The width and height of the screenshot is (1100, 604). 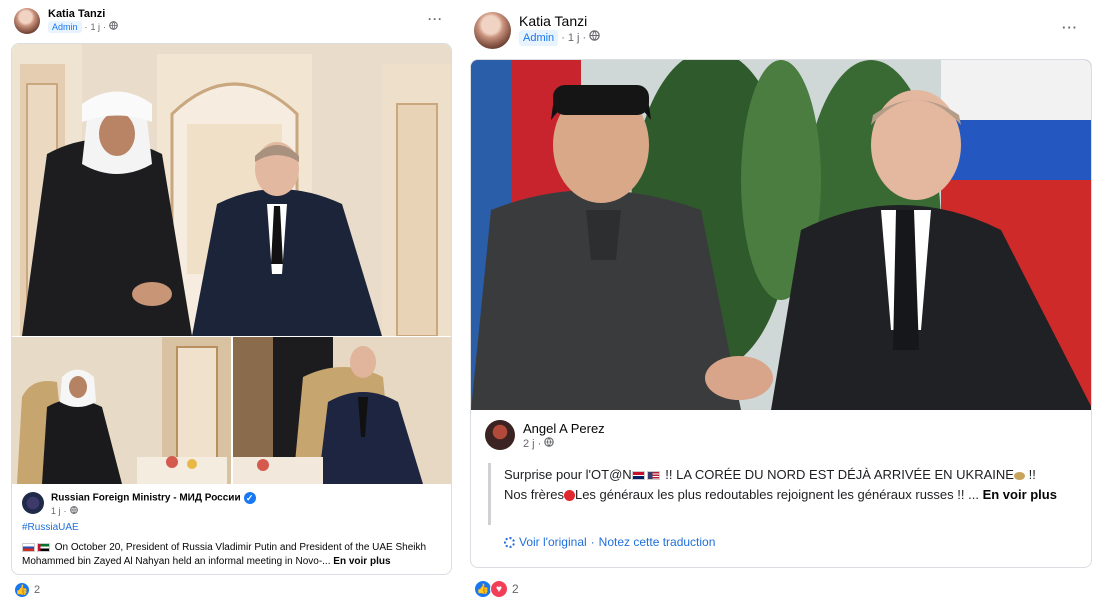 What do you see at coordinates (509, 542) in the screenshot?
I see `translate-gear-icon` at bounding box center [509, 542].